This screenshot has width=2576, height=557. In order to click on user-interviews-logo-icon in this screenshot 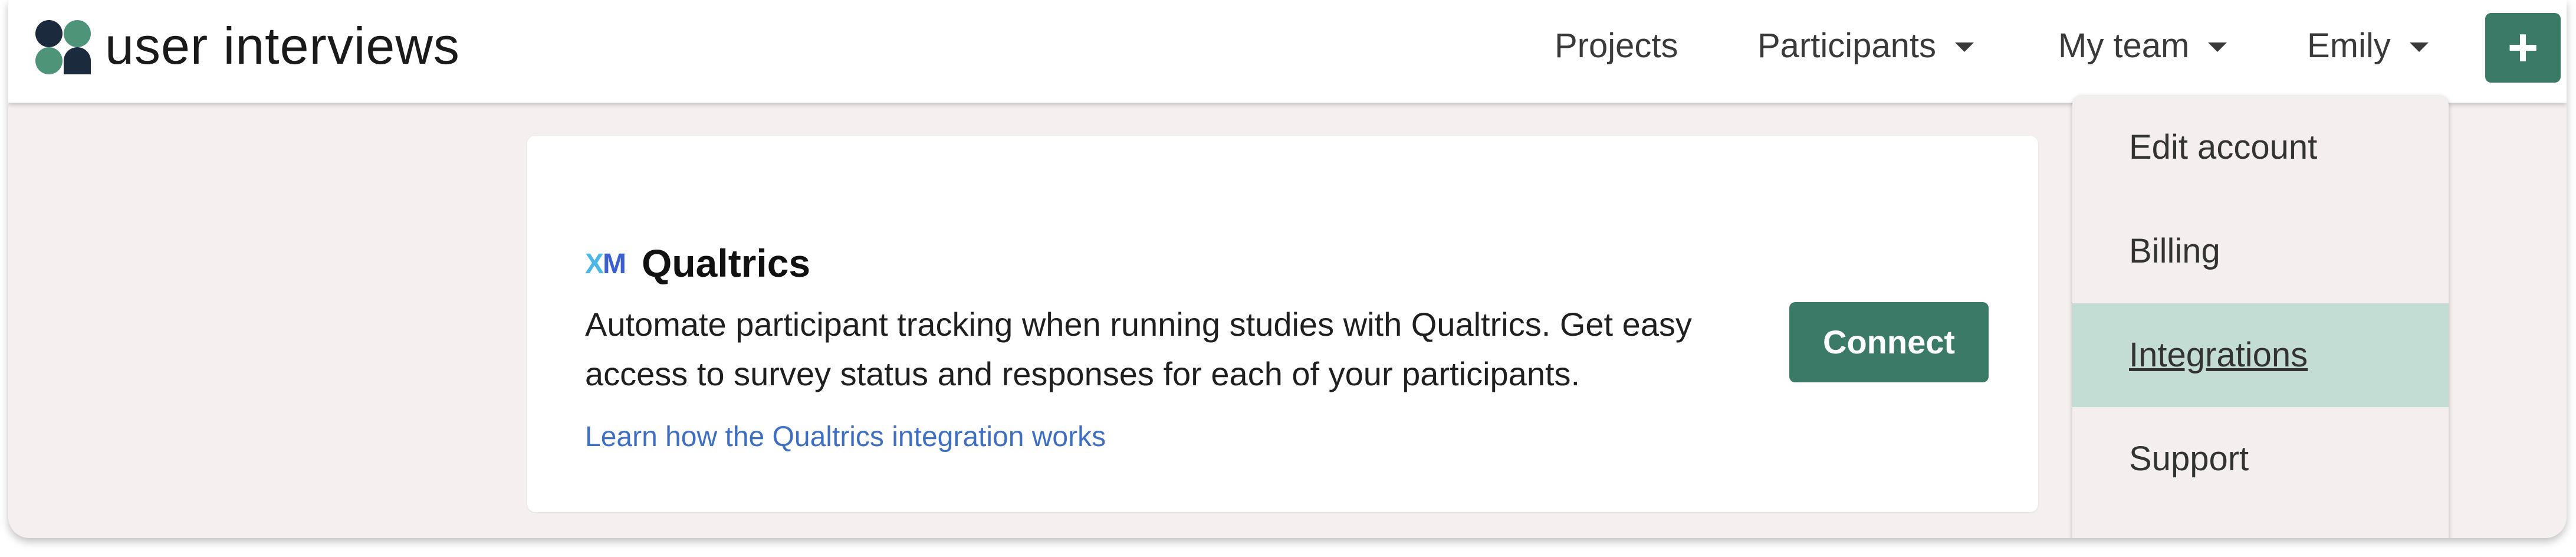, I will do `click(64, 47)`.